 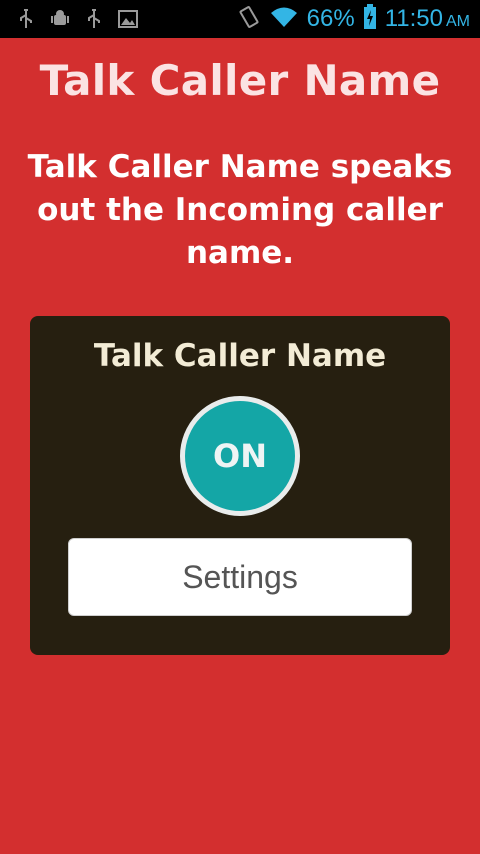 I want to click on vibrate-icon, so click(x=249, y=19).